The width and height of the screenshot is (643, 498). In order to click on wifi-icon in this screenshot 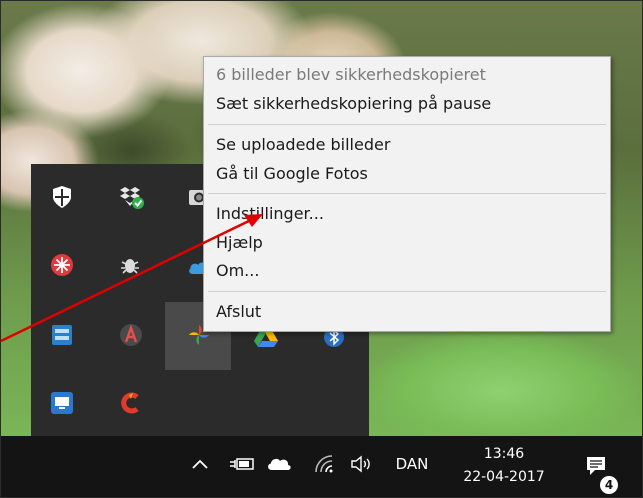, I will do `click(324, 464)`.